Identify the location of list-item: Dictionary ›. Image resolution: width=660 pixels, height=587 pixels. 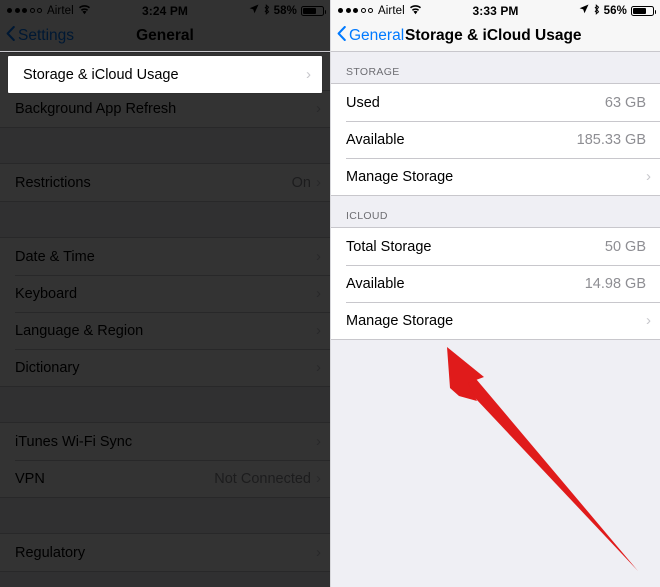
(165, 367).